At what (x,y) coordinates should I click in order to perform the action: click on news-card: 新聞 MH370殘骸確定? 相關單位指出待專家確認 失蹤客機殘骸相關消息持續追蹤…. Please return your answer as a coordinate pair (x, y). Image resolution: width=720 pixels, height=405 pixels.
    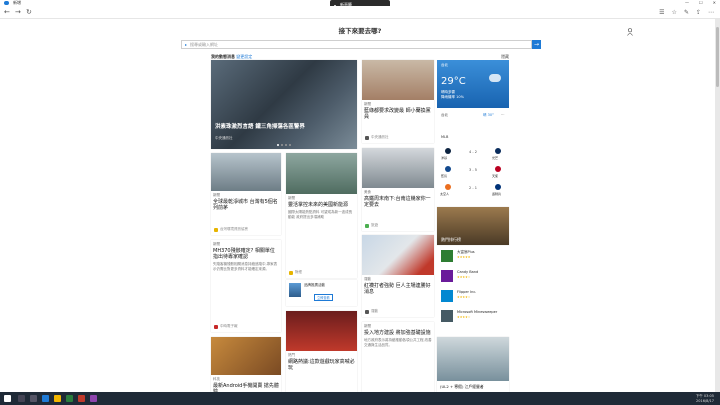
    Looking at the image, I should click on (246, 286).